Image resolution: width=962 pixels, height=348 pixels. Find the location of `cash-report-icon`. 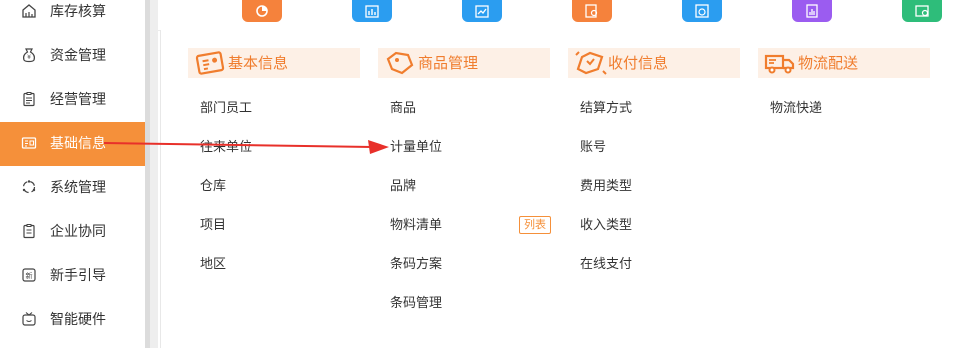

cash-report-icon is located at coordinates (922, 11).